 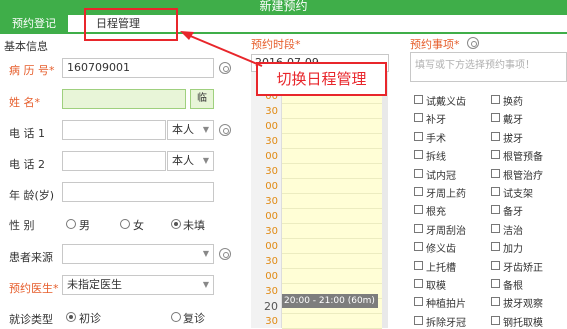 I want to click on gender-unset-radio, so click(x=176, y=224).